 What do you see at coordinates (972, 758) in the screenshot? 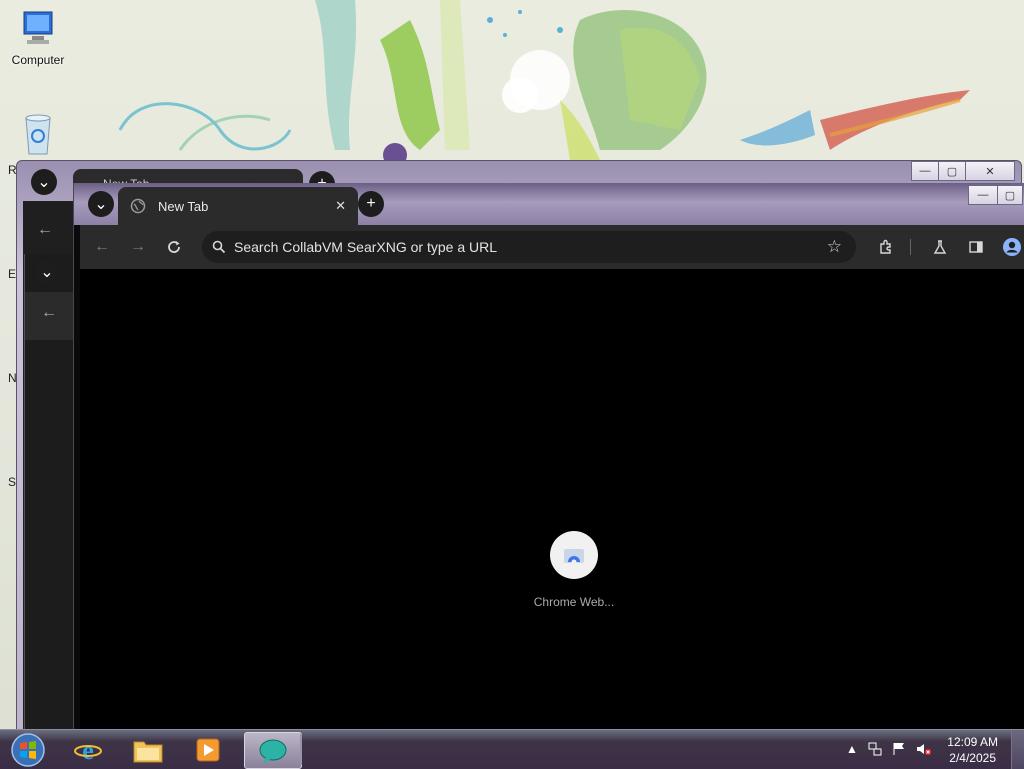
I see `clock-date: 2/4/2025` at bounding box center [972, 758].